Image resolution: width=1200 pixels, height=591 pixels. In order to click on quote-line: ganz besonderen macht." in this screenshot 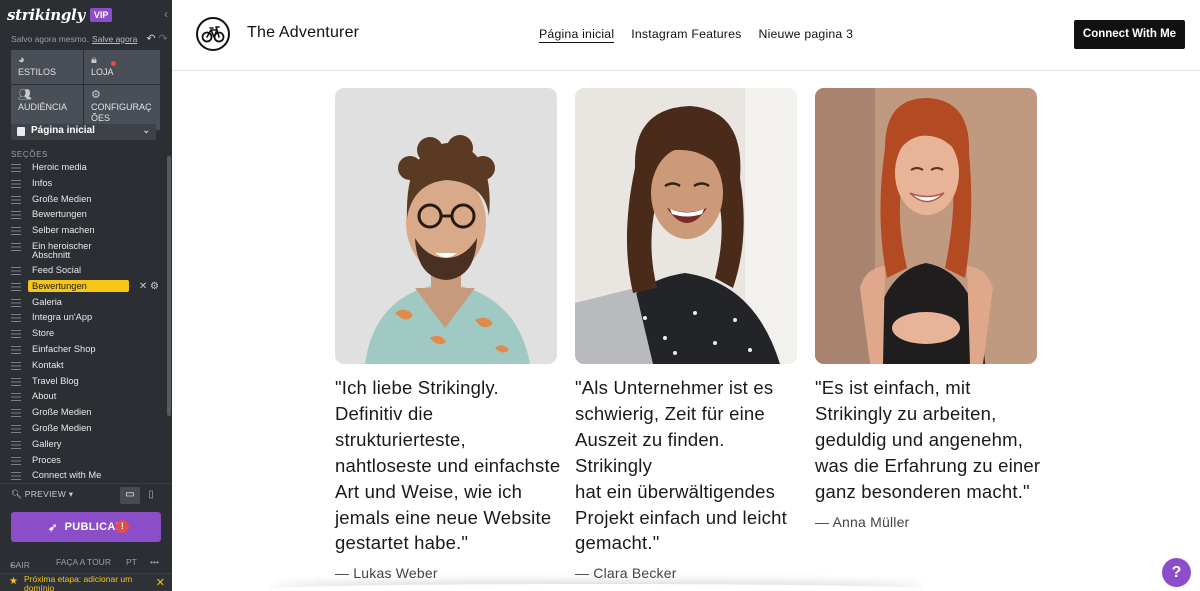, I will do `click(922, 491)`.